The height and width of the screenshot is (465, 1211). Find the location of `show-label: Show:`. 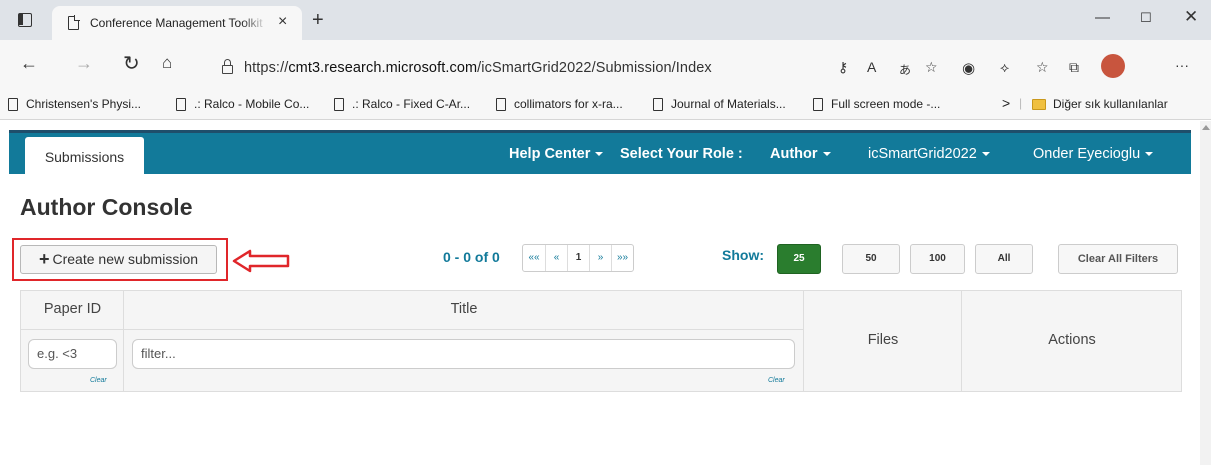

show-label: Show: is located at coordinates (743, 255).